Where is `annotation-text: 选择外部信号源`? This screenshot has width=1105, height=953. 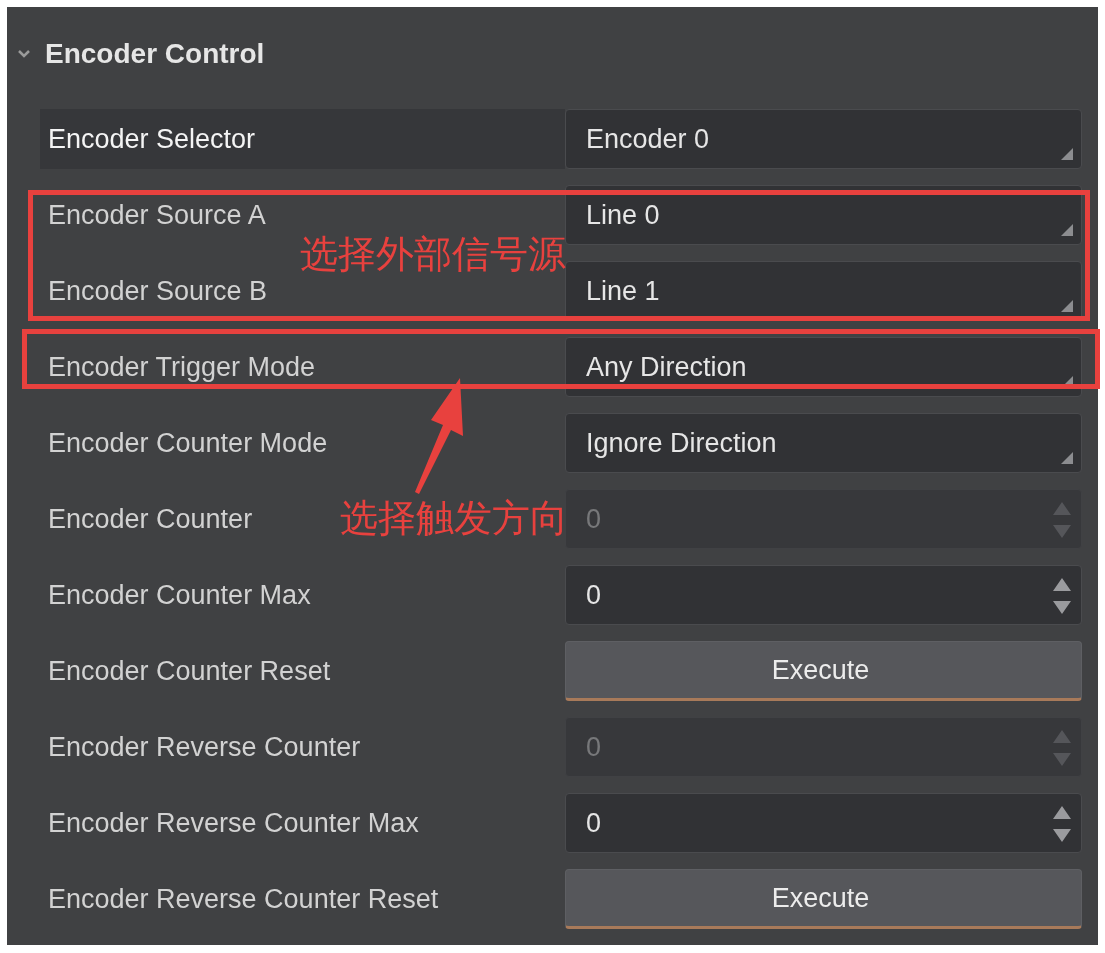 annotation-text: 选择外部信号源 is located at coordinates (433, 253).